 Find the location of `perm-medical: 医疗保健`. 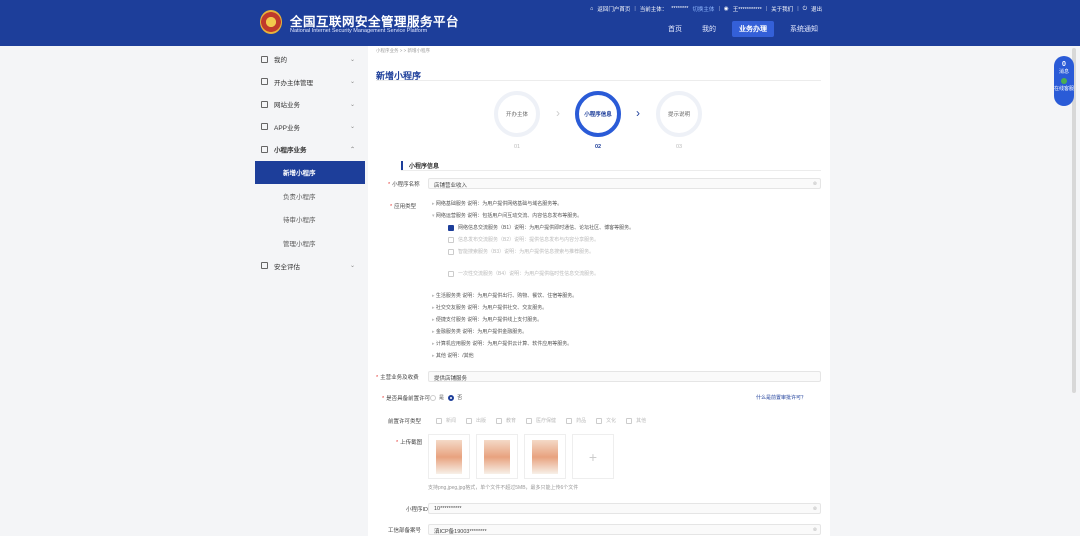

perm-medical: 医疗保健 is located at coordinates (541, 420).